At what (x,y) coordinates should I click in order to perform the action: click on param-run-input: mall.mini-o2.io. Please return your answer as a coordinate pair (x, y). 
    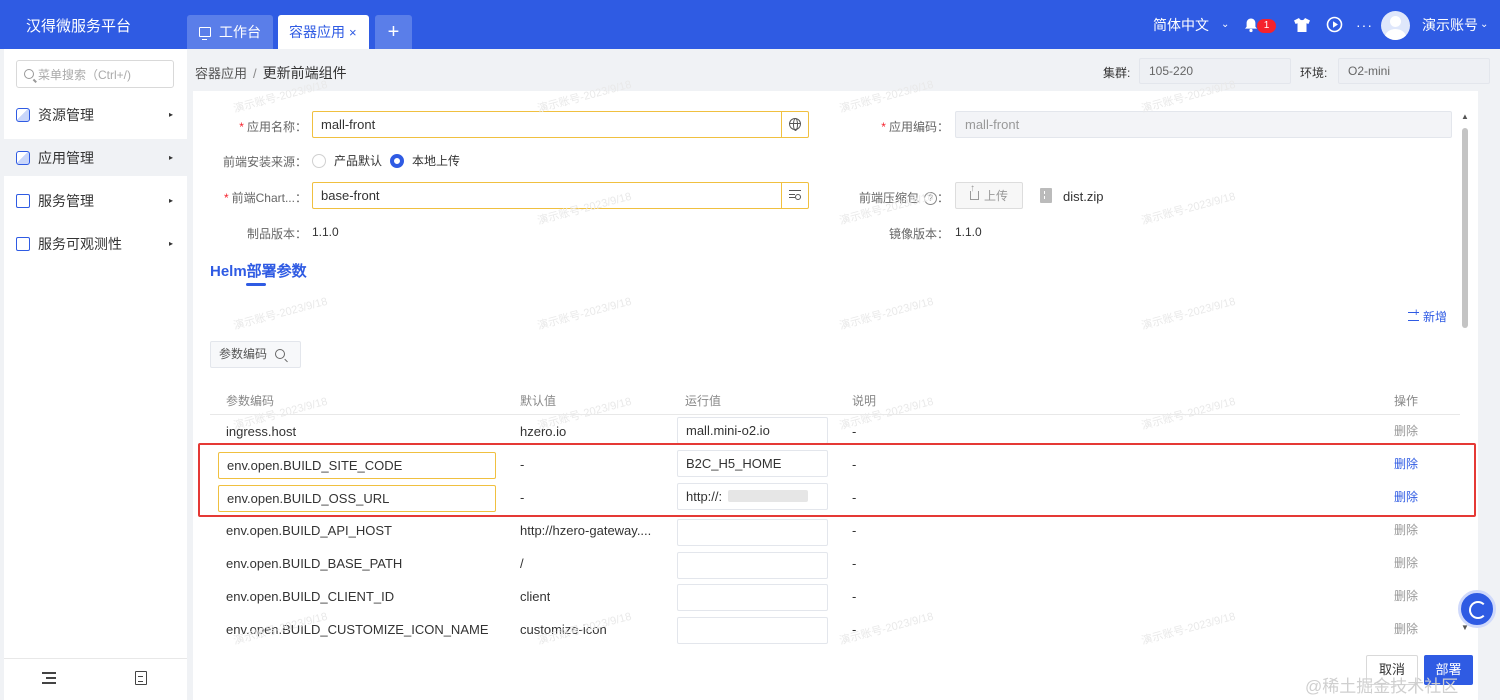
    Looking at the image, I should click on (752, 430).